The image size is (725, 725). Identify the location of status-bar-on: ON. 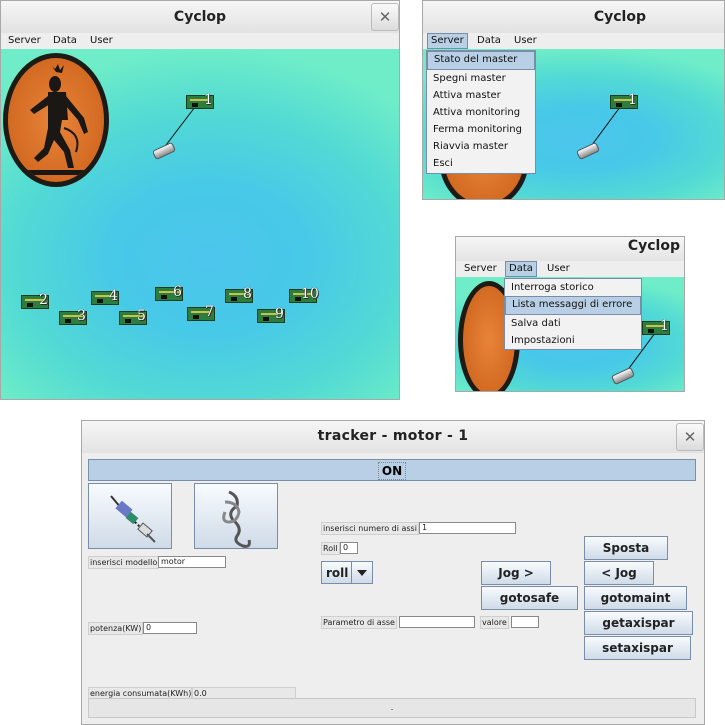
(392, 470).